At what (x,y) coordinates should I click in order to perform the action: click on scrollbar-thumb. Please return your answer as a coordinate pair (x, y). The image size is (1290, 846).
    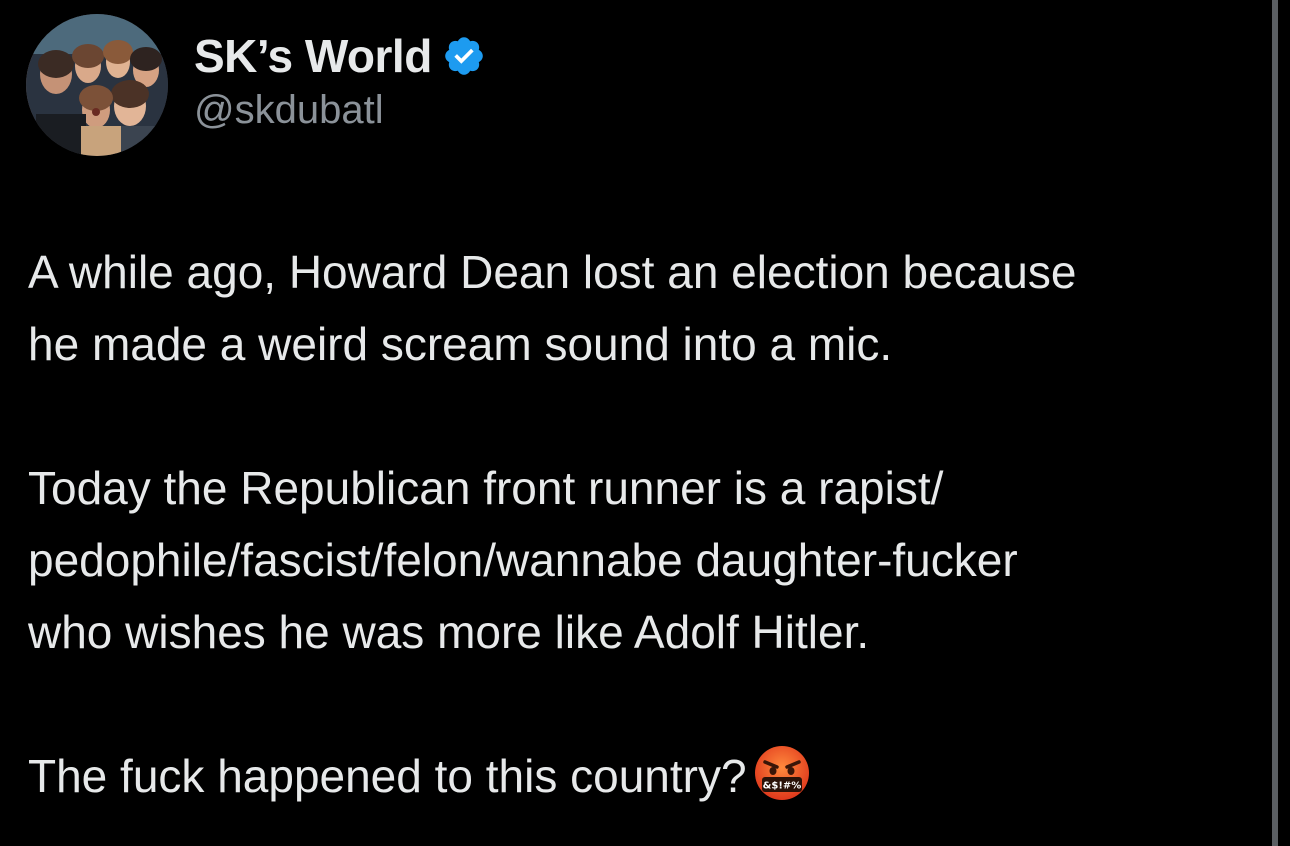
    Looking at the image, I should click on (1275, 423).